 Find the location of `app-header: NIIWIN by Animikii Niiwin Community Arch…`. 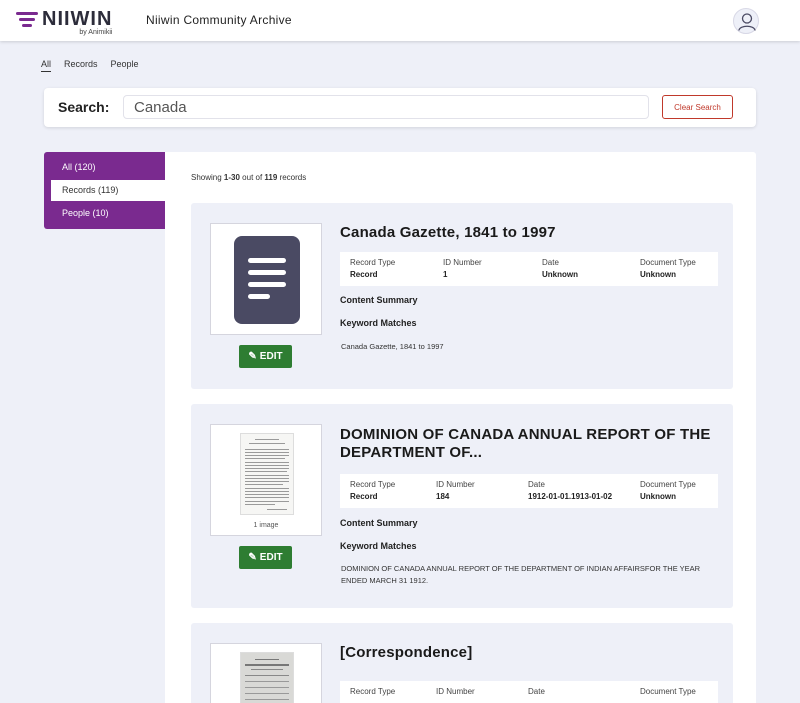

app-header: NIIWIN by Animikii Niiwin Community Arch… is located at coordinates (400, 20).